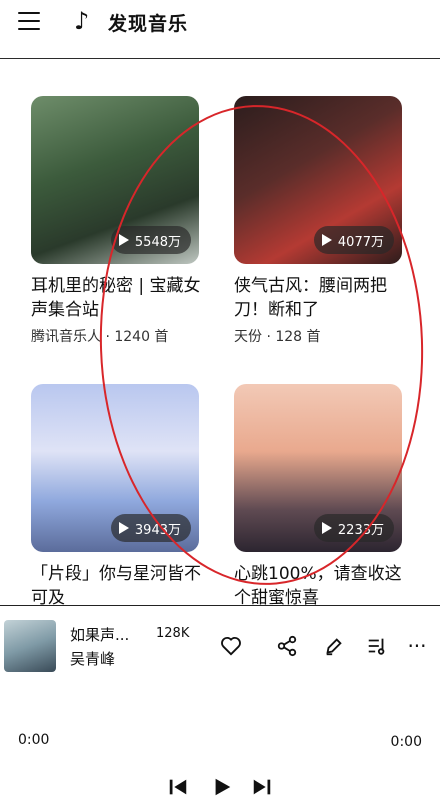 Image resolution: width=440 pixels, height=806 pixels. I want to click on heart-icon, so click(231, 646).